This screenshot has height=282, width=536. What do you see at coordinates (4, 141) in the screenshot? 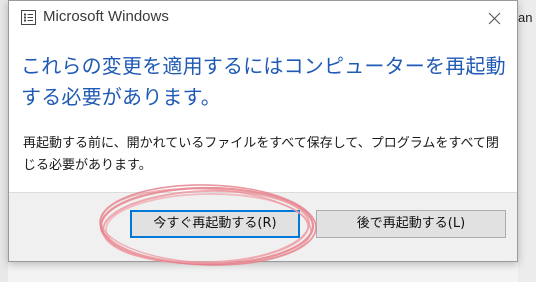
I see `background-window-left` at bounding box center [4, 141].